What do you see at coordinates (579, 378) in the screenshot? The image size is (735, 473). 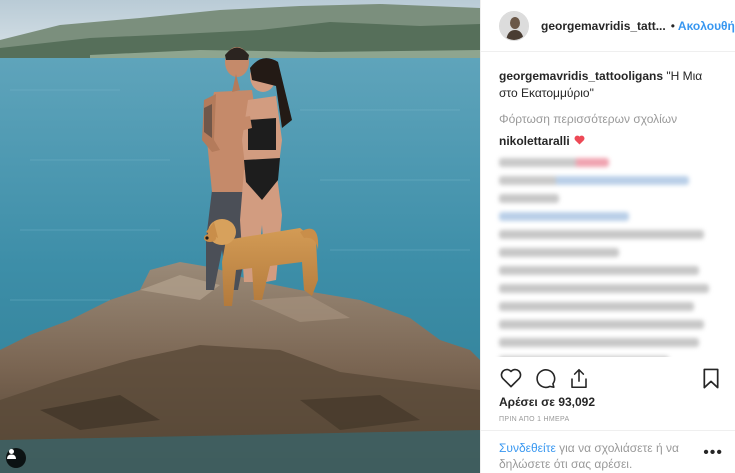 I see `share-upload-icon` at bounding box center [579, 378].